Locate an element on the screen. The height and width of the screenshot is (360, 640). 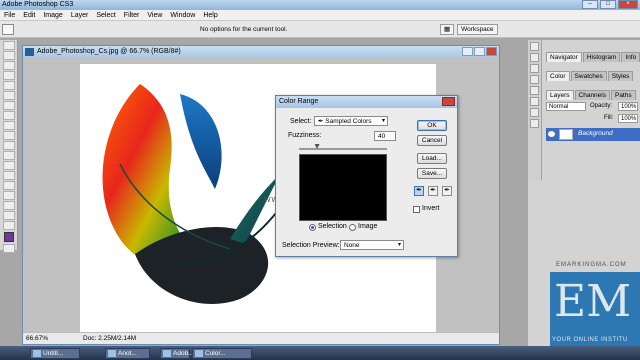
selection-radio is located at coordinates (312, 227).